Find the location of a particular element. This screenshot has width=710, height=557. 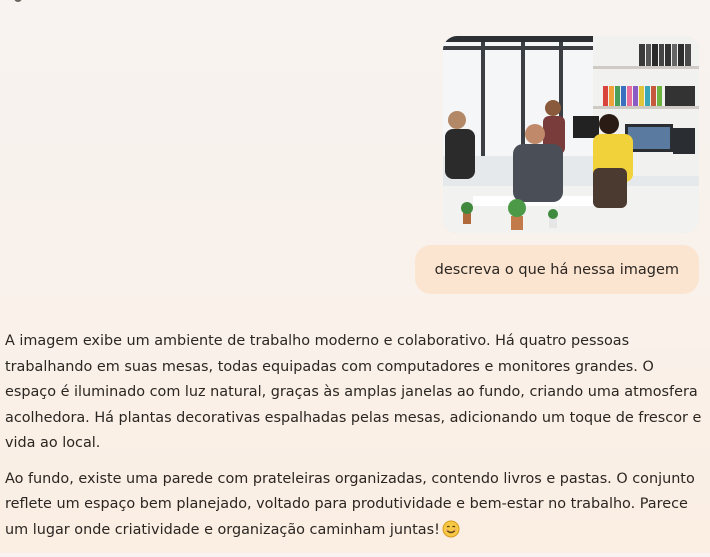

previous-message-stub is located at coordinates (18, 1).